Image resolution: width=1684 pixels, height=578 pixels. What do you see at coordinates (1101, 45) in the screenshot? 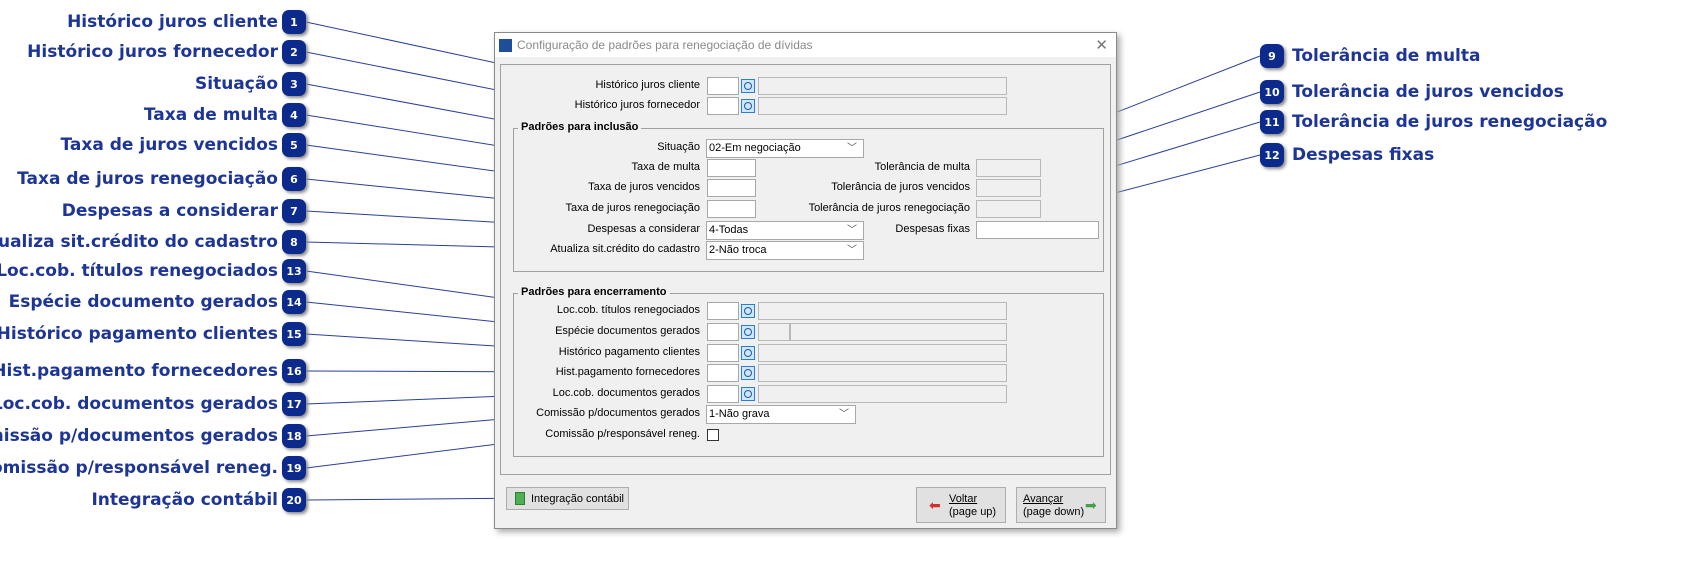
I see `close-icon: ✕` at bounding box center [1101, 45].